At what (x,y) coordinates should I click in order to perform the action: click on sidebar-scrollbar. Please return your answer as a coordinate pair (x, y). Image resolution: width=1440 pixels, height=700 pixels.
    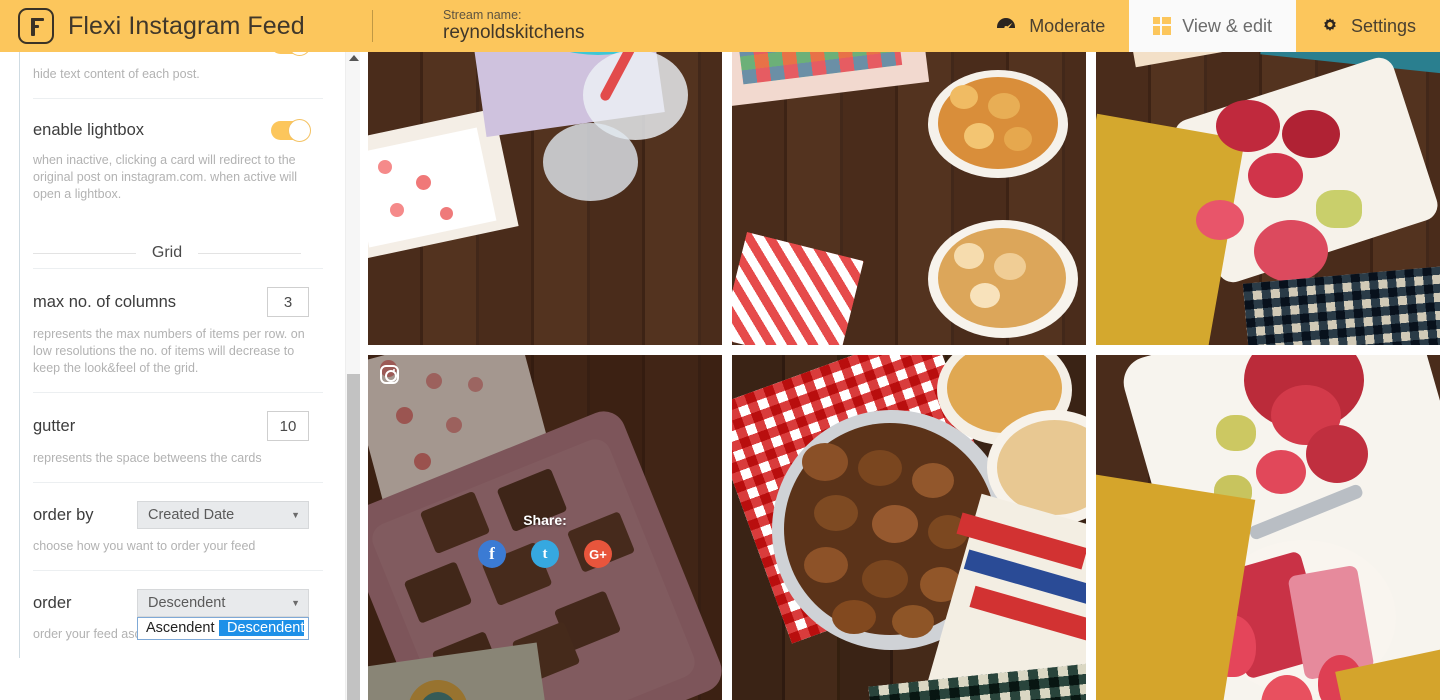
    Looking at the image, I should click on (352, 376).